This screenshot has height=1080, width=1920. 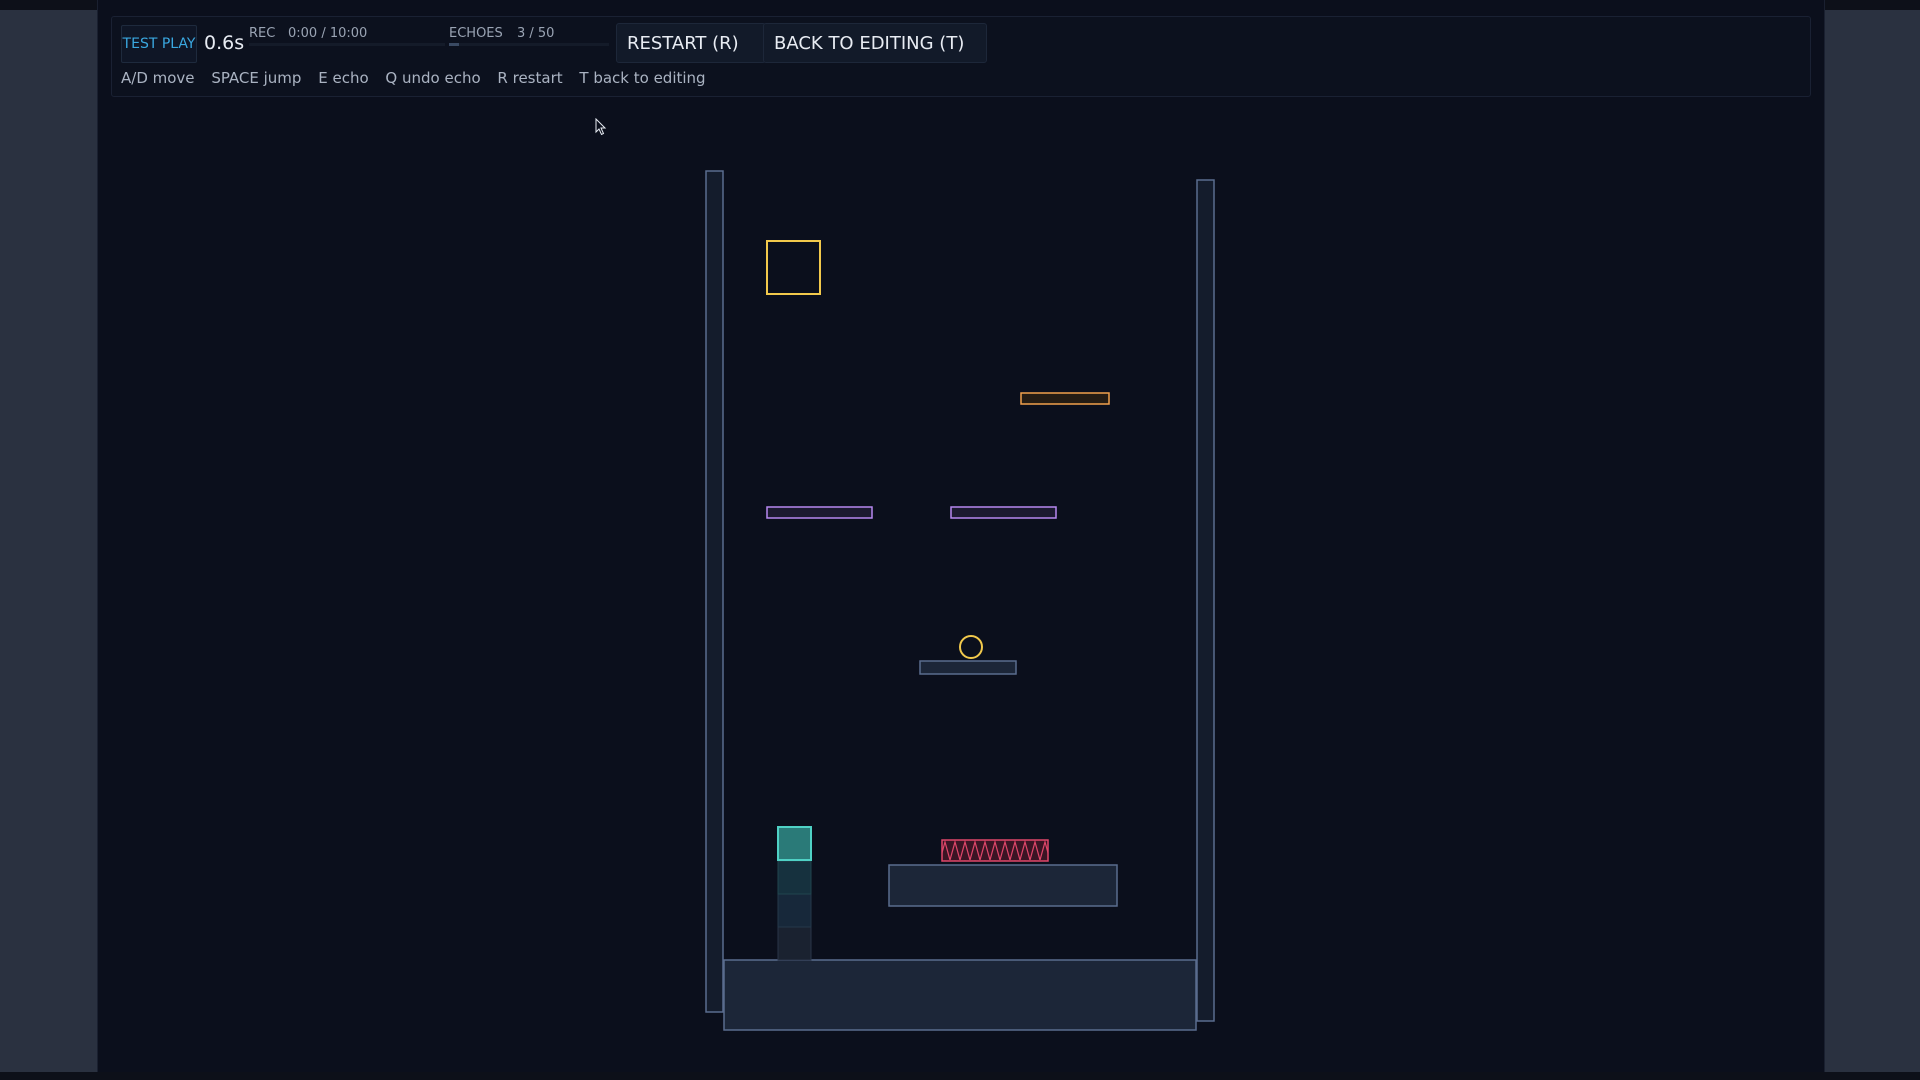 What do you see at coordinates (794, 843) in the screenshot?
I see `player` at bounding box center [794, 843].